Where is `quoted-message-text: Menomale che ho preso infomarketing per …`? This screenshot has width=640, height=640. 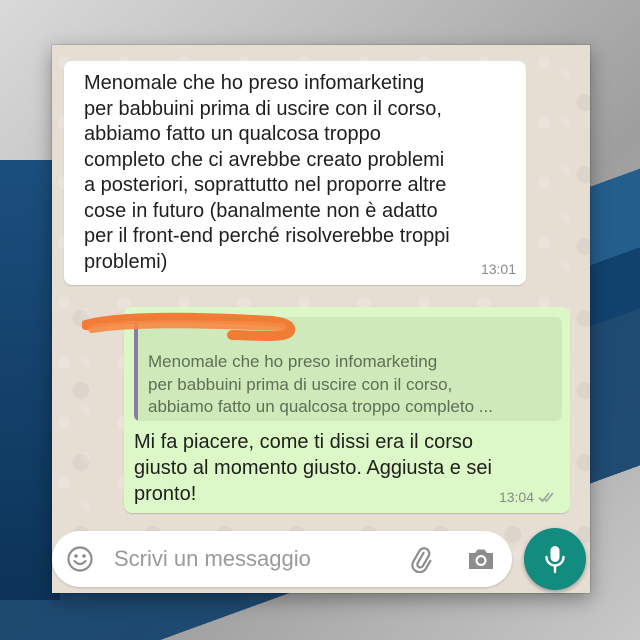
quoted-message-text: Menomale che ho preso infomarketing per … is located at coordinates (320, 384).